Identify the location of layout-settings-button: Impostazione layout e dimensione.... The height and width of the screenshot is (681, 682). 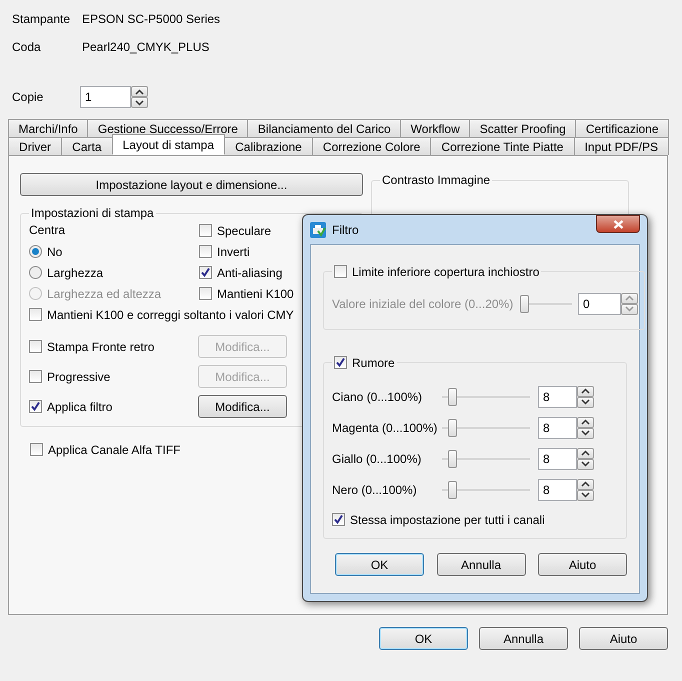
(191, 184).